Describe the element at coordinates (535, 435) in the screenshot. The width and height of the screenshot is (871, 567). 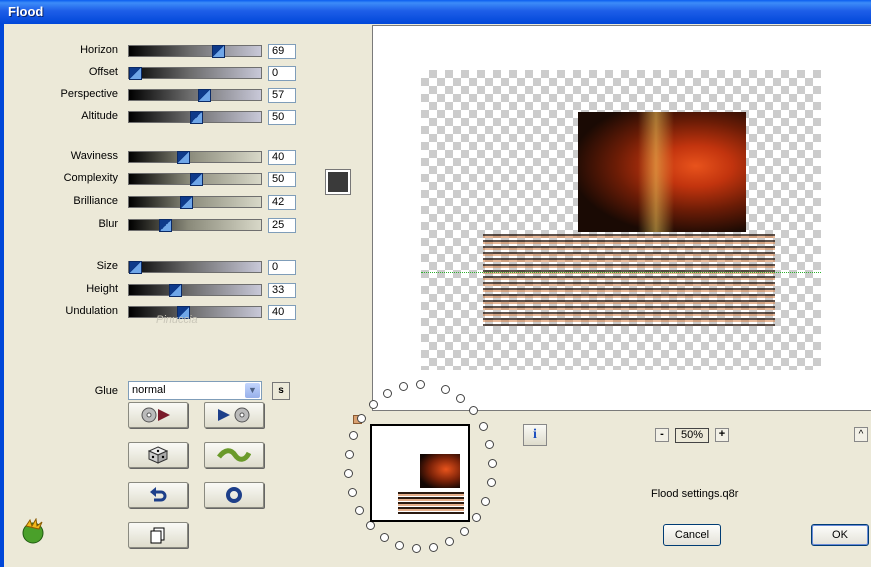
I see `info-button: i` at that location.